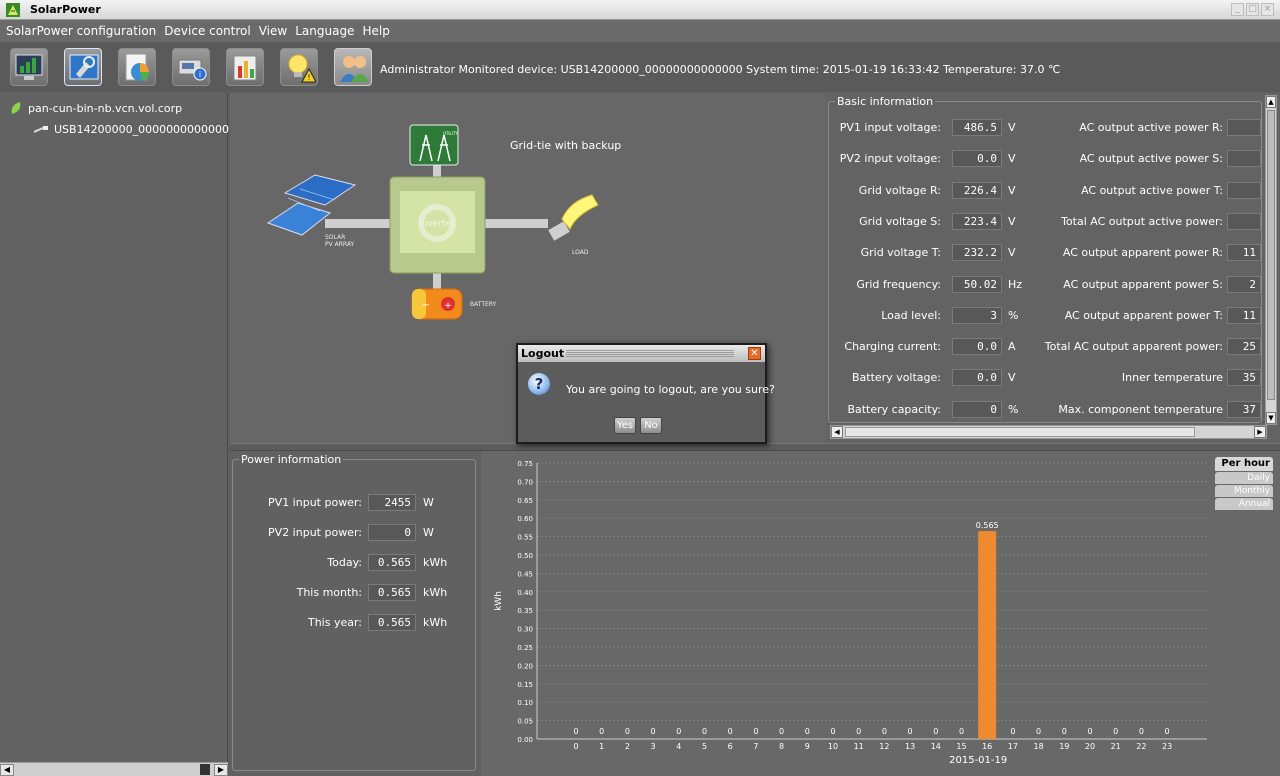 The image size is (1280, 776). I want to click on data-analysis-button, so click(137, 67).